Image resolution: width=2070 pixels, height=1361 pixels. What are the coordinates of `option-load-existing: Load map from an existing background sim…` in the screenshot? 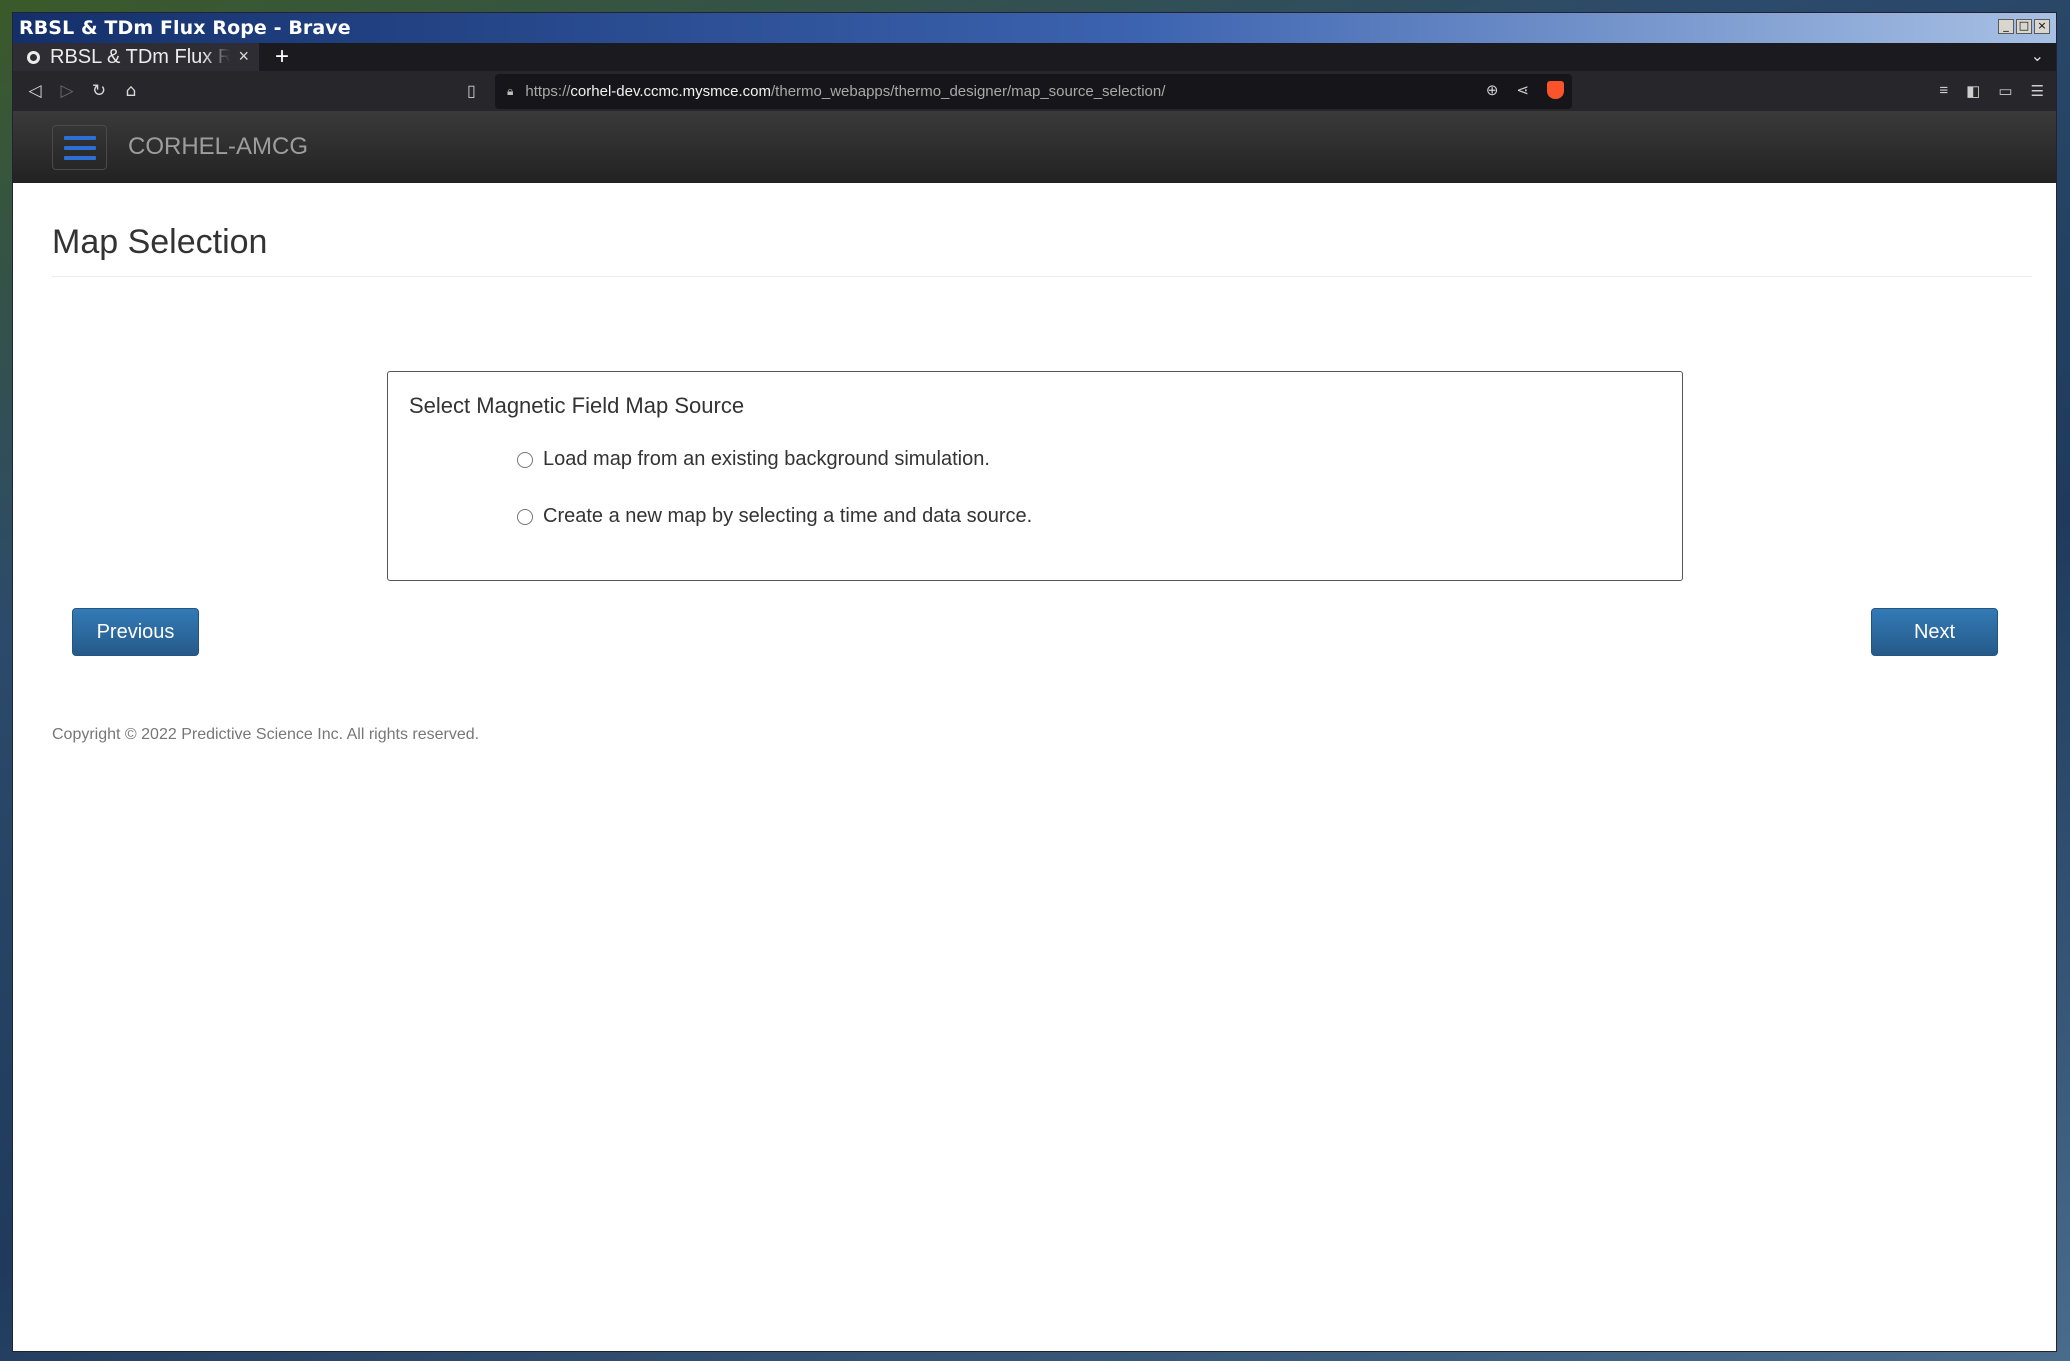 It's located at (753, 459).